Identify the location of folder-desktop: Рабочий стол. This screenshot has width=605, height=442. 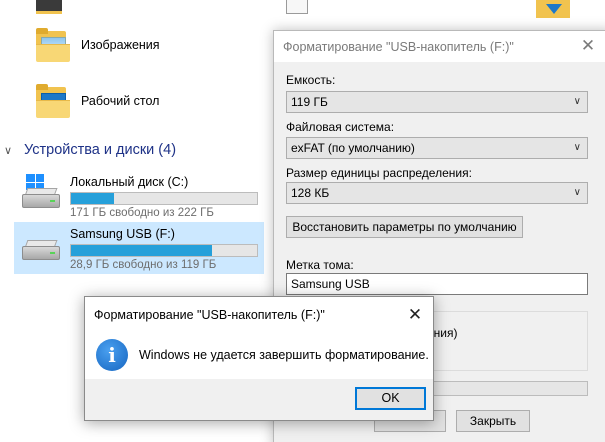
(97, 101).